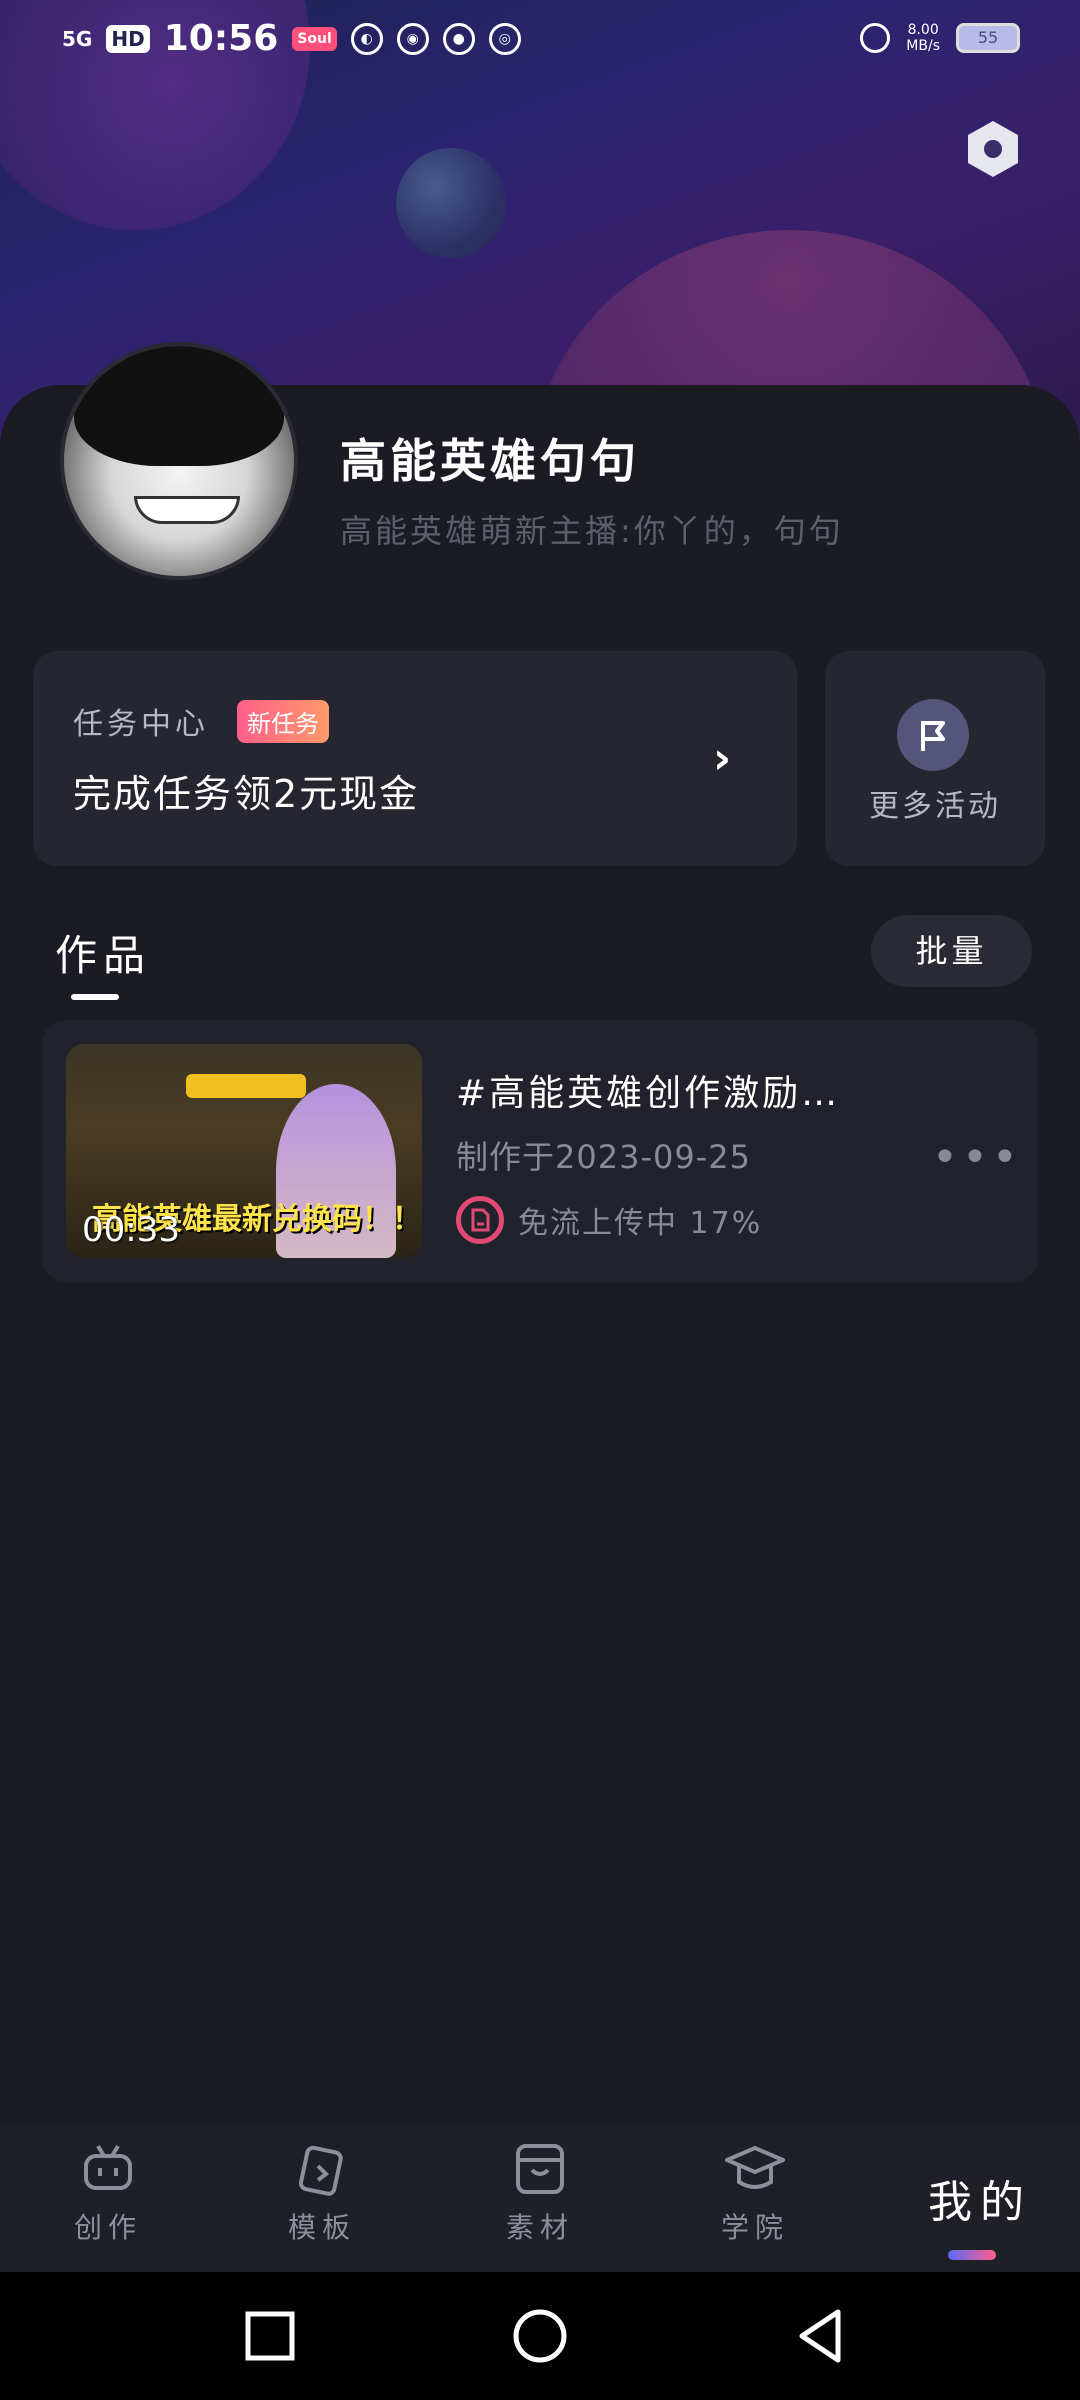  What do you see at coordinates (540, 2169) in the screenshot?
I see `material-icon` at bounding box center [540, 2169].